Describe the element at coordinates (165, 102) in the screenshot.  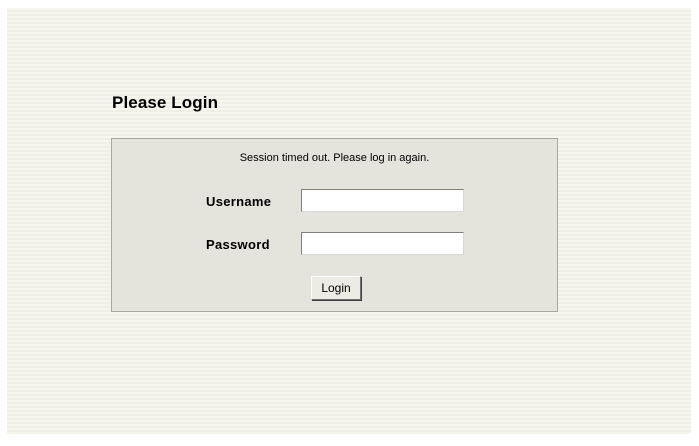
I see `page-title: Please Login` at that location.